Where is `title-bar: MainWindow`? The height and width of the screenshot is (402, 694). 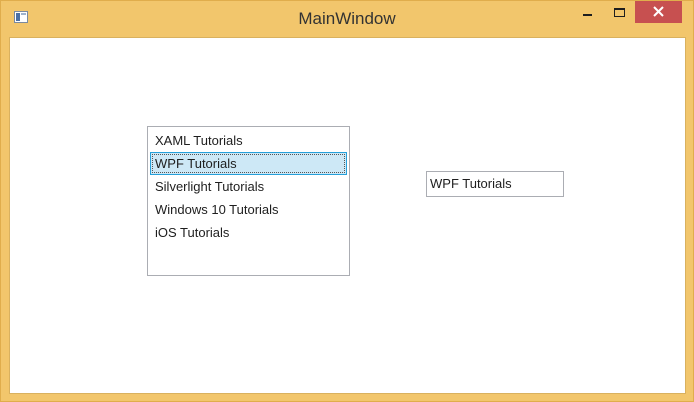
title-bar: MainWindow is located at coordinates (347, 19).